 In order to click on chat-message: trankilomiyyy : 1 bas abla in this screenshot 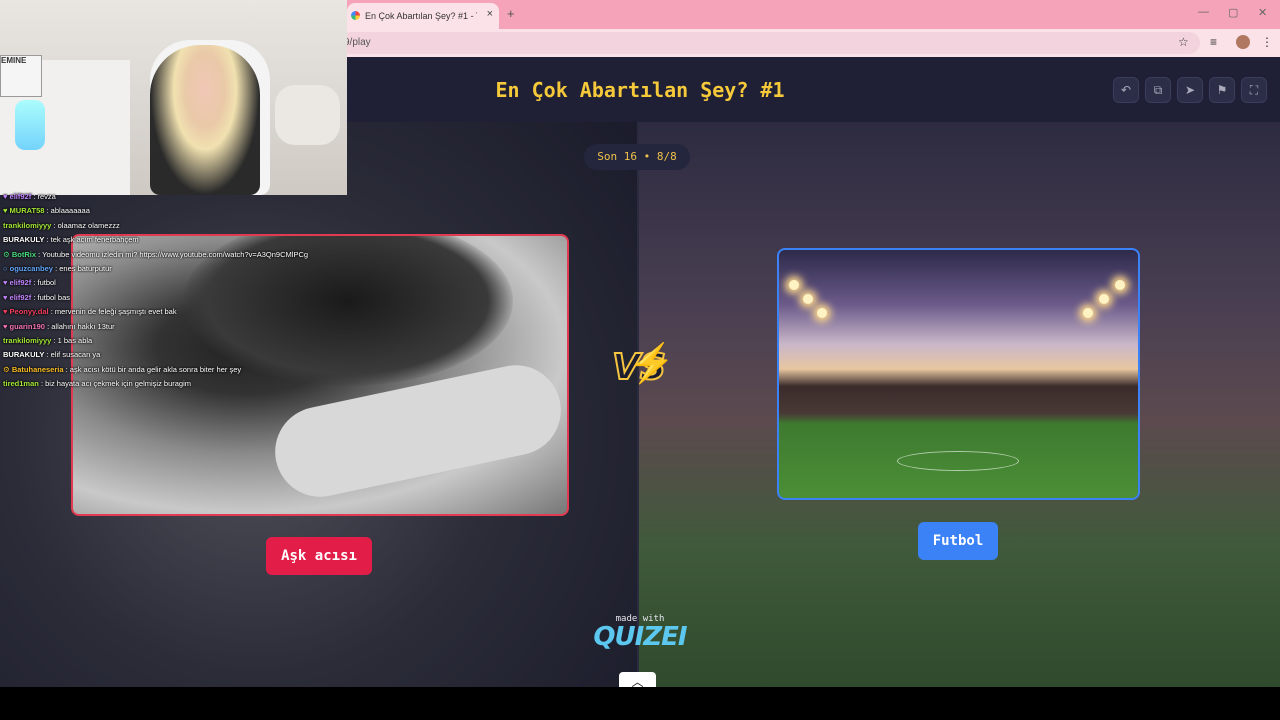, I will do `click(173, 341)`.